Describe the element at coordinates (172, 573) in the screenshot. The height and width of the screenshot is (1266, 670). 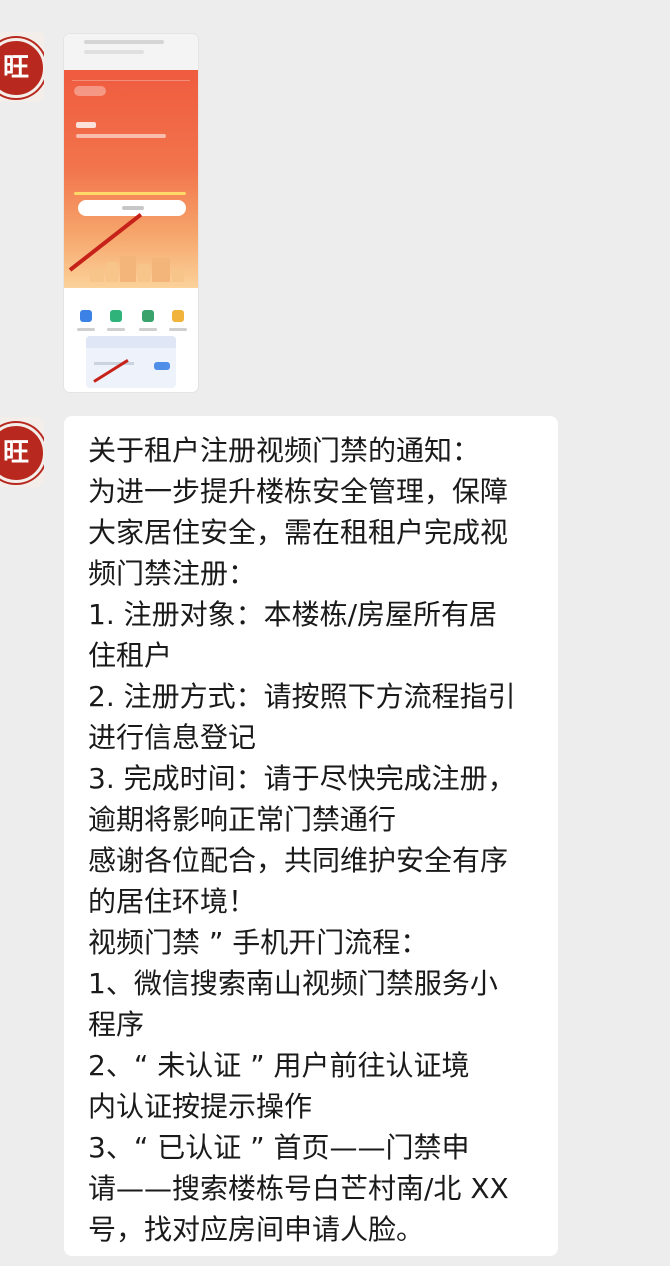
I see `message-line: 频门禁注册：` at that location.